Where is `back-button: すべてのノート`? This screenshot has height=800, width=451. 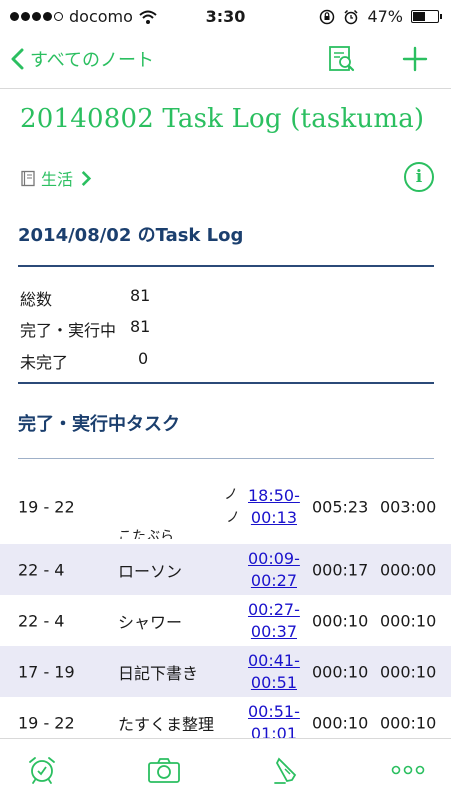
back-button: すべてのノート is located at coordinates (82, 59).